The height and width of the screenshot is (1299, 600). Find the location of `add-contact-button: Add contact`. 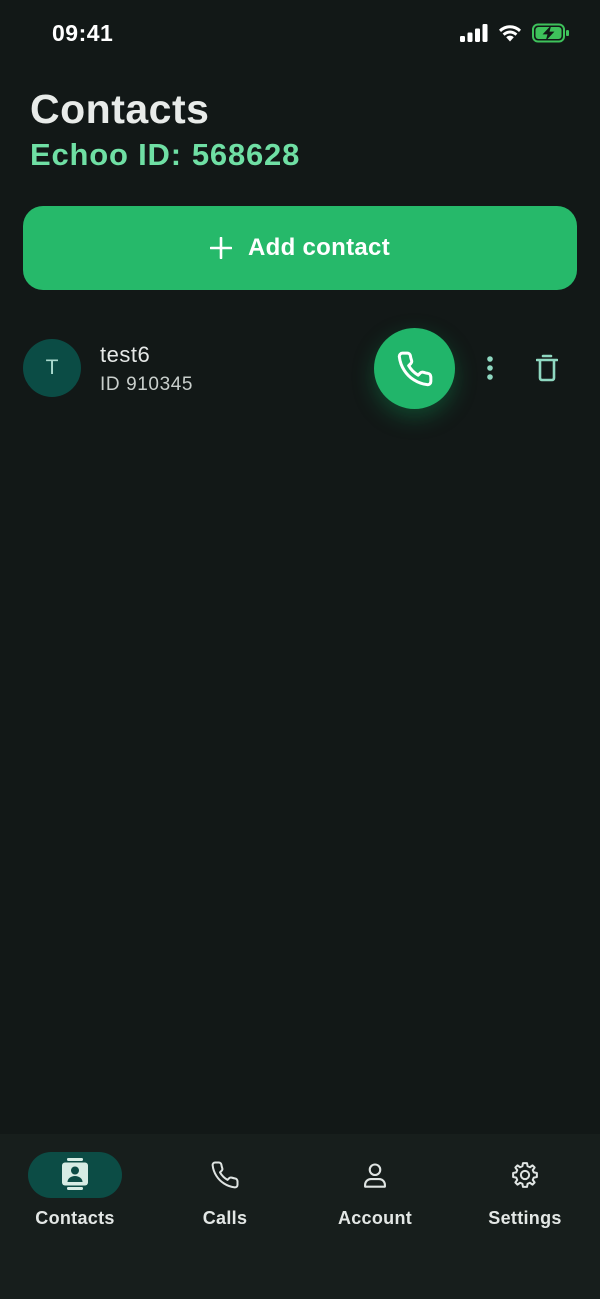

add-contact-button: Add contact is located at coordinates (300, 248).